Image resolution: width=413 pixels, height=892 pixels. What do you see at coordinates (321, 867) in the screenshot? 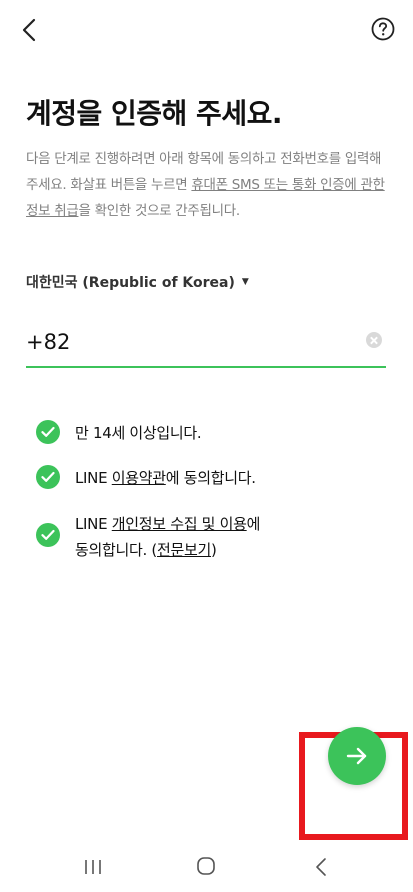
I see `nav-back-icon` at bounding box center [321, 867].